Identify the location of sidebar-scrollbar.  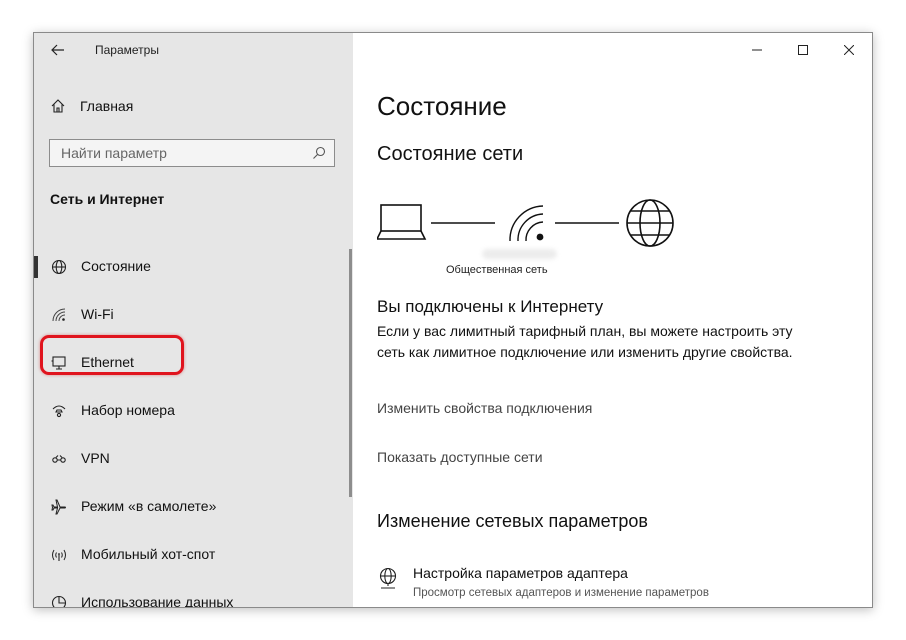
(350, 373).